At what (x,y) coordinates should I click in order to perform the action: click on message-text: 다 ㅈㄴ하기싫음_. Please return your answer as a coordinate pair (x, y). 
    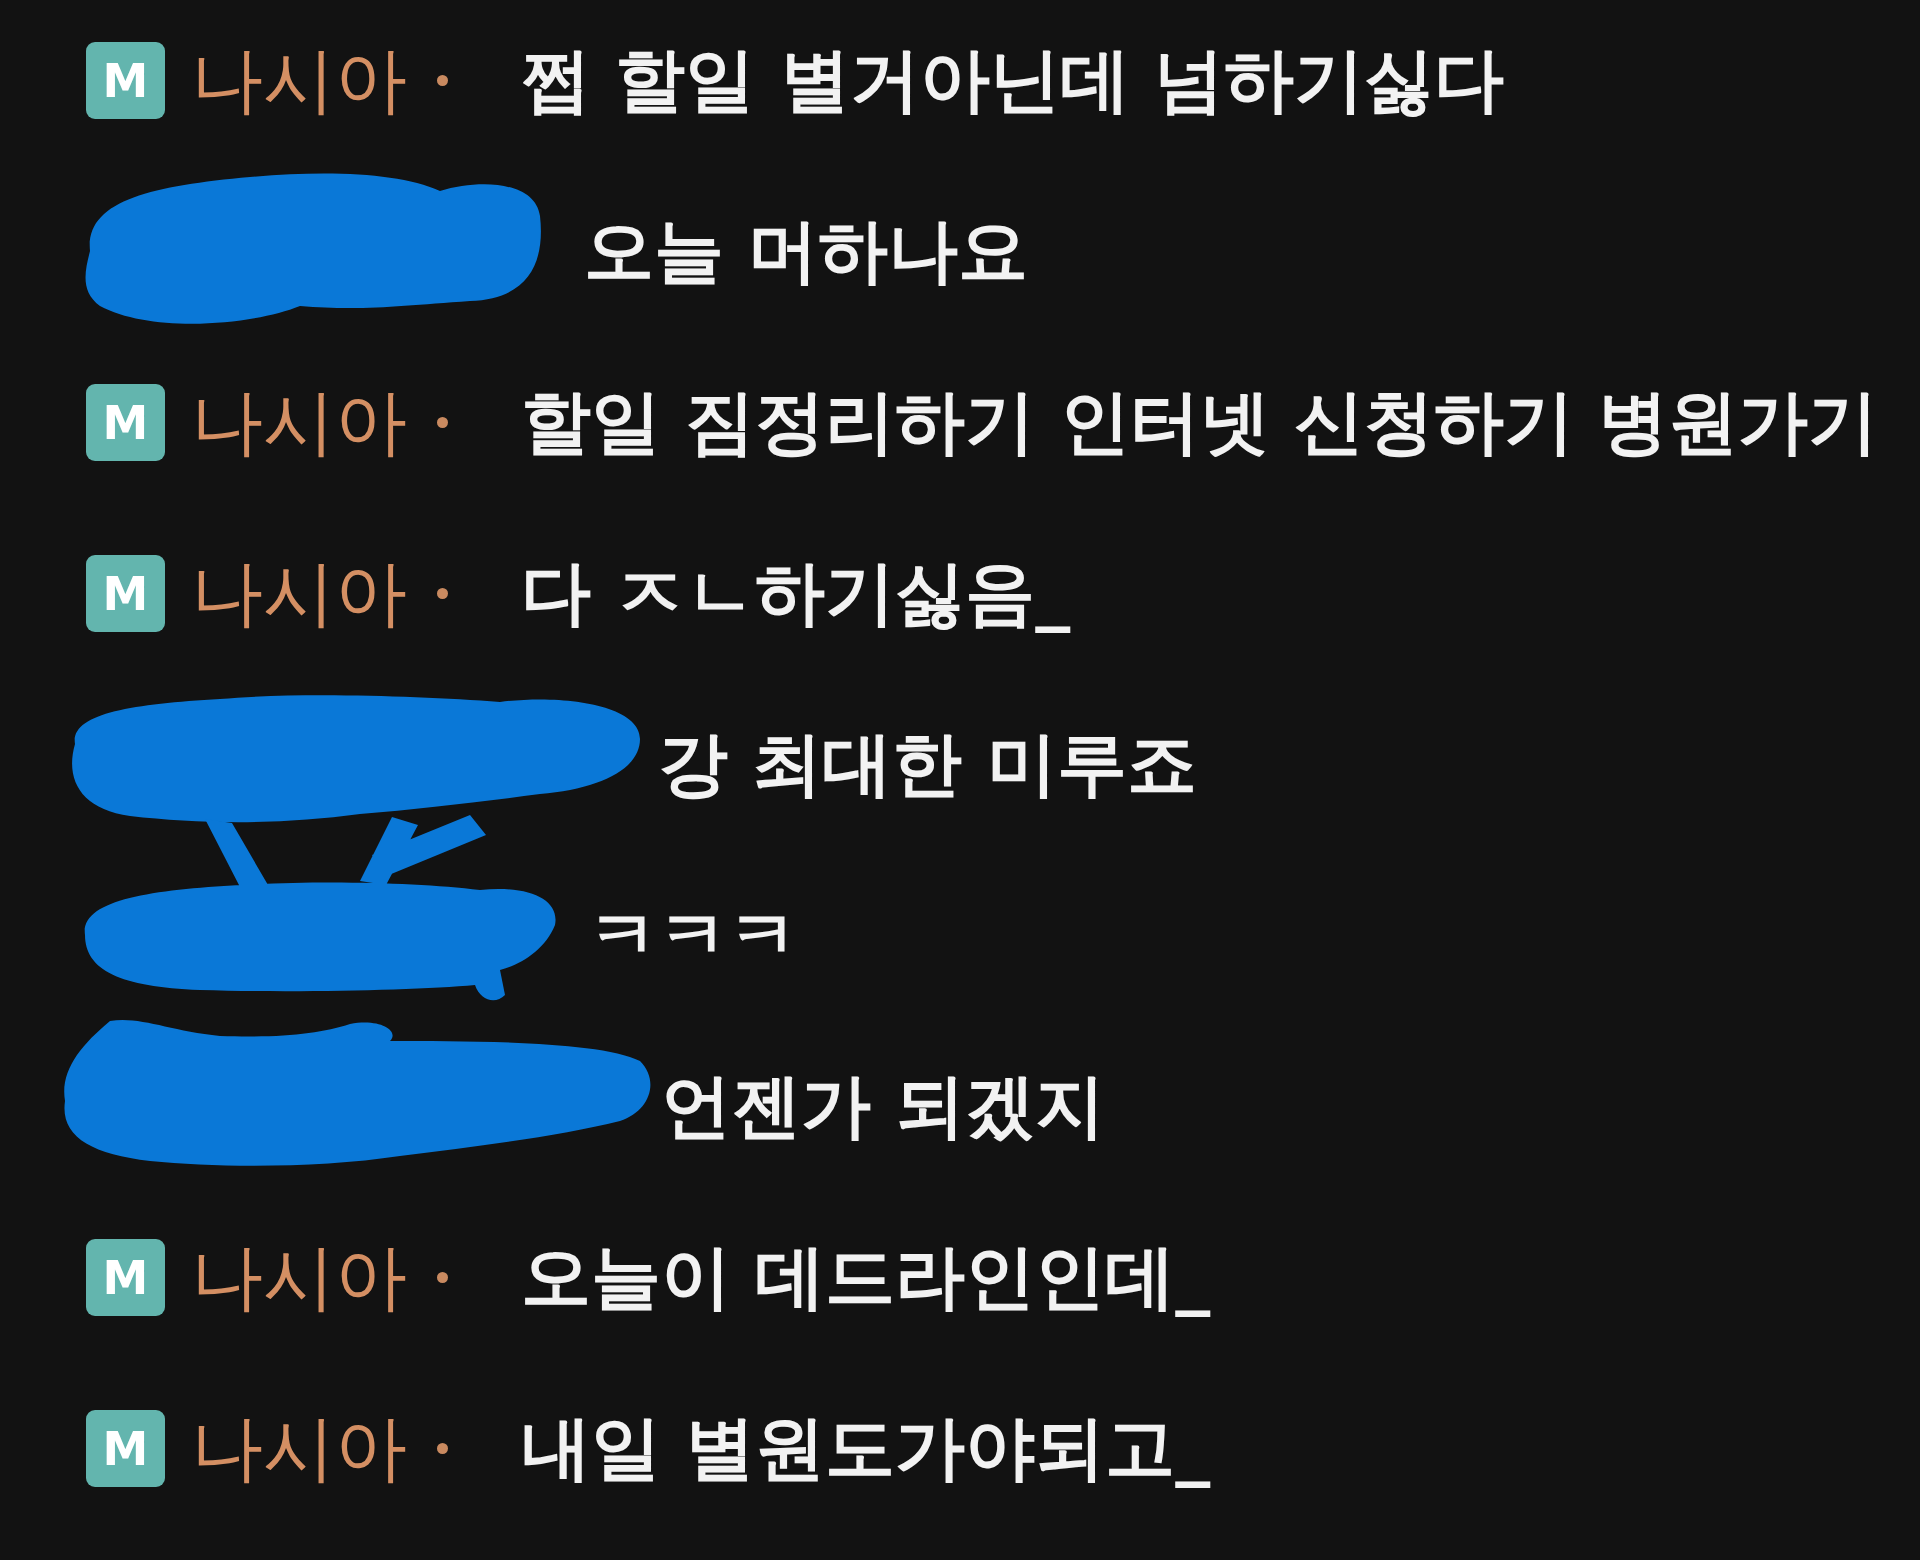
    Looking at the image, I should click on (796, 593).